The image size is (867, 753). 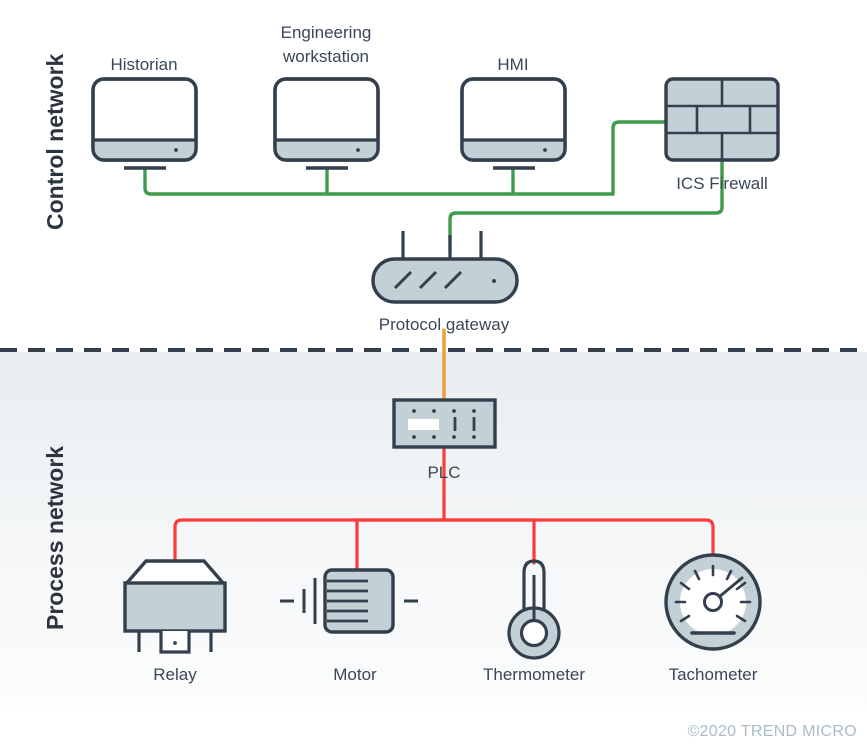 What do you see at coordinates (713, 674) in the screenshot?
I see `node-label-tachometer: Tachometer` at bounding box center [713, 674].